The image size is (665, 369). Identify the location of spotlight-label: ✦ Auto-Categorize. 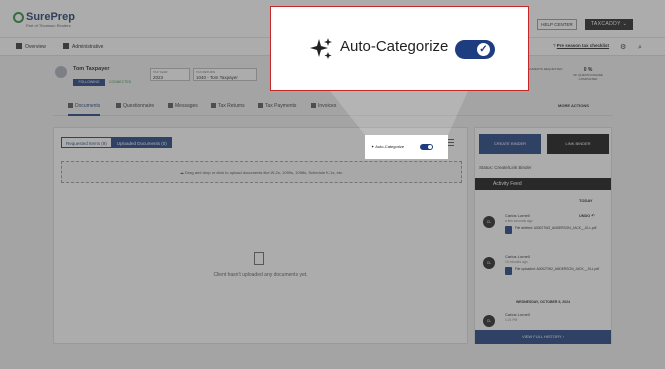
(387, 147).